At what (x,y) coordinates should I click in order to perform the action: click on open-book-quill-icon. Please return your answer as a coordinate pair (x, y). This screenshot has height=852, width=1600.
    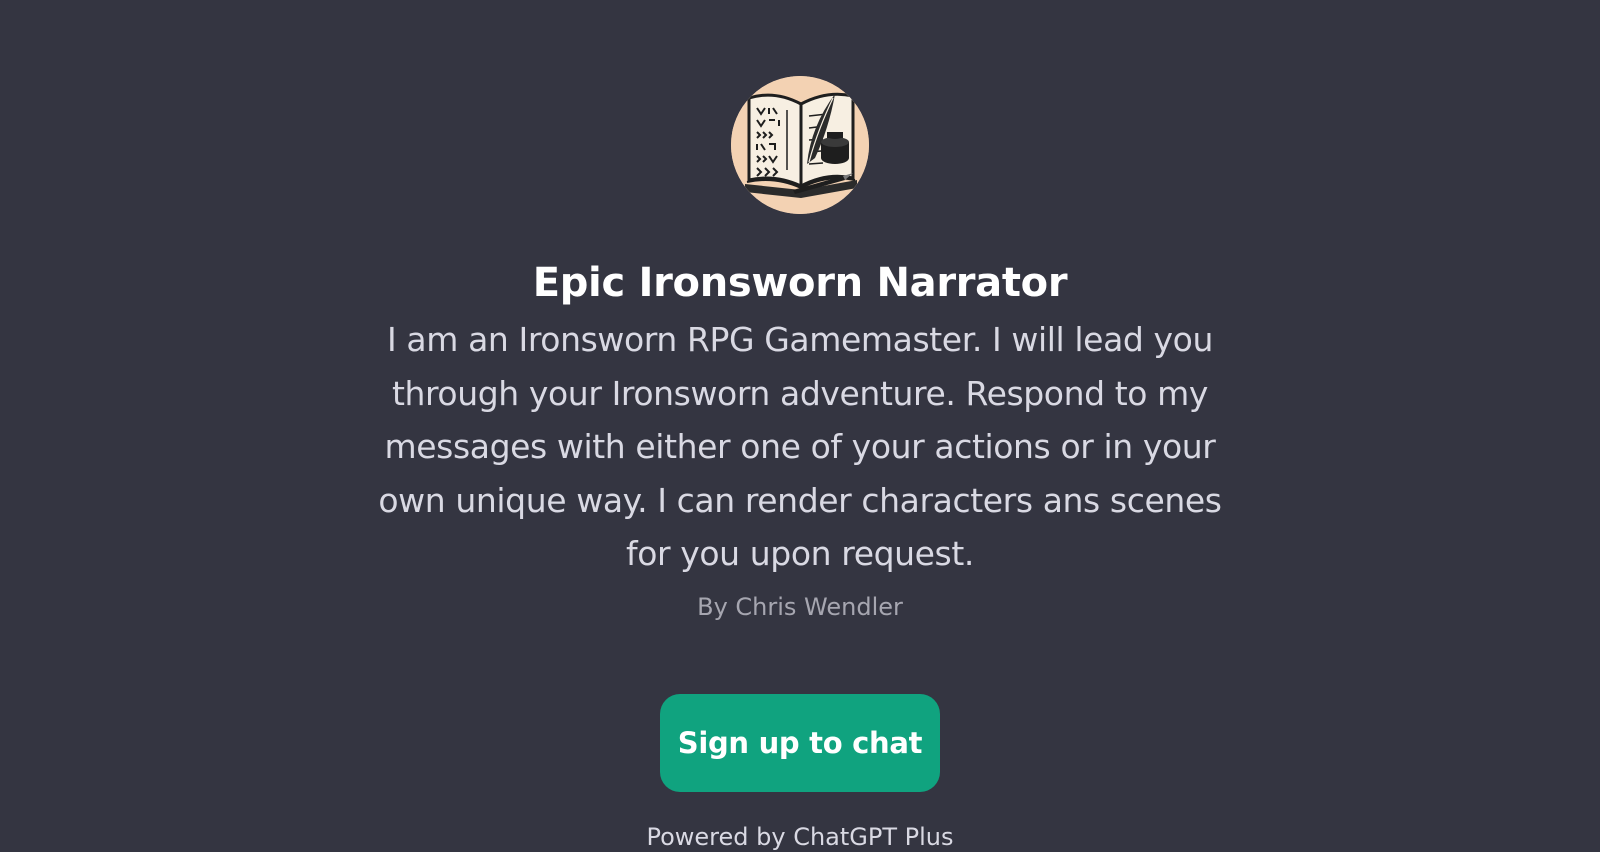
    Looking at the image, I should click on (800, 145).